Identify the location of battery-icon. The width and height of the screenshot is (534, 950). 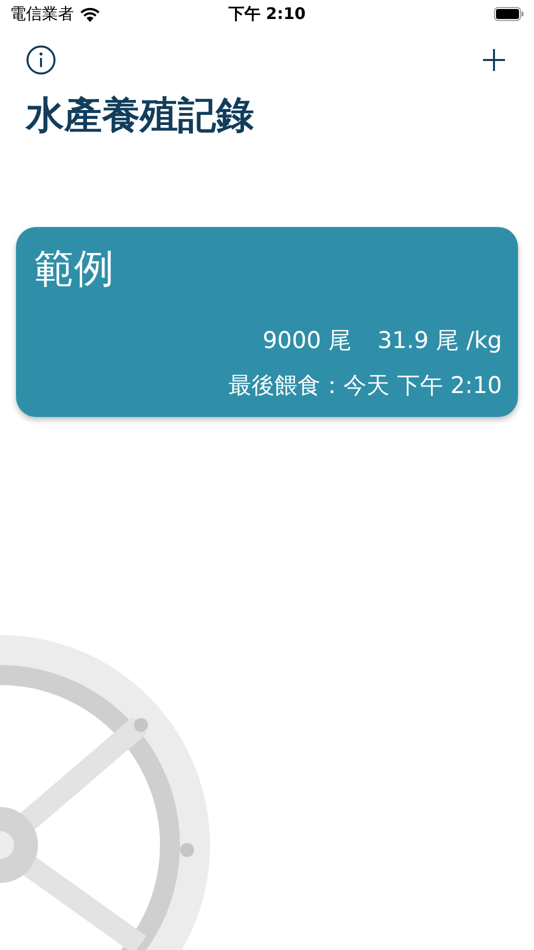
(509, 14).